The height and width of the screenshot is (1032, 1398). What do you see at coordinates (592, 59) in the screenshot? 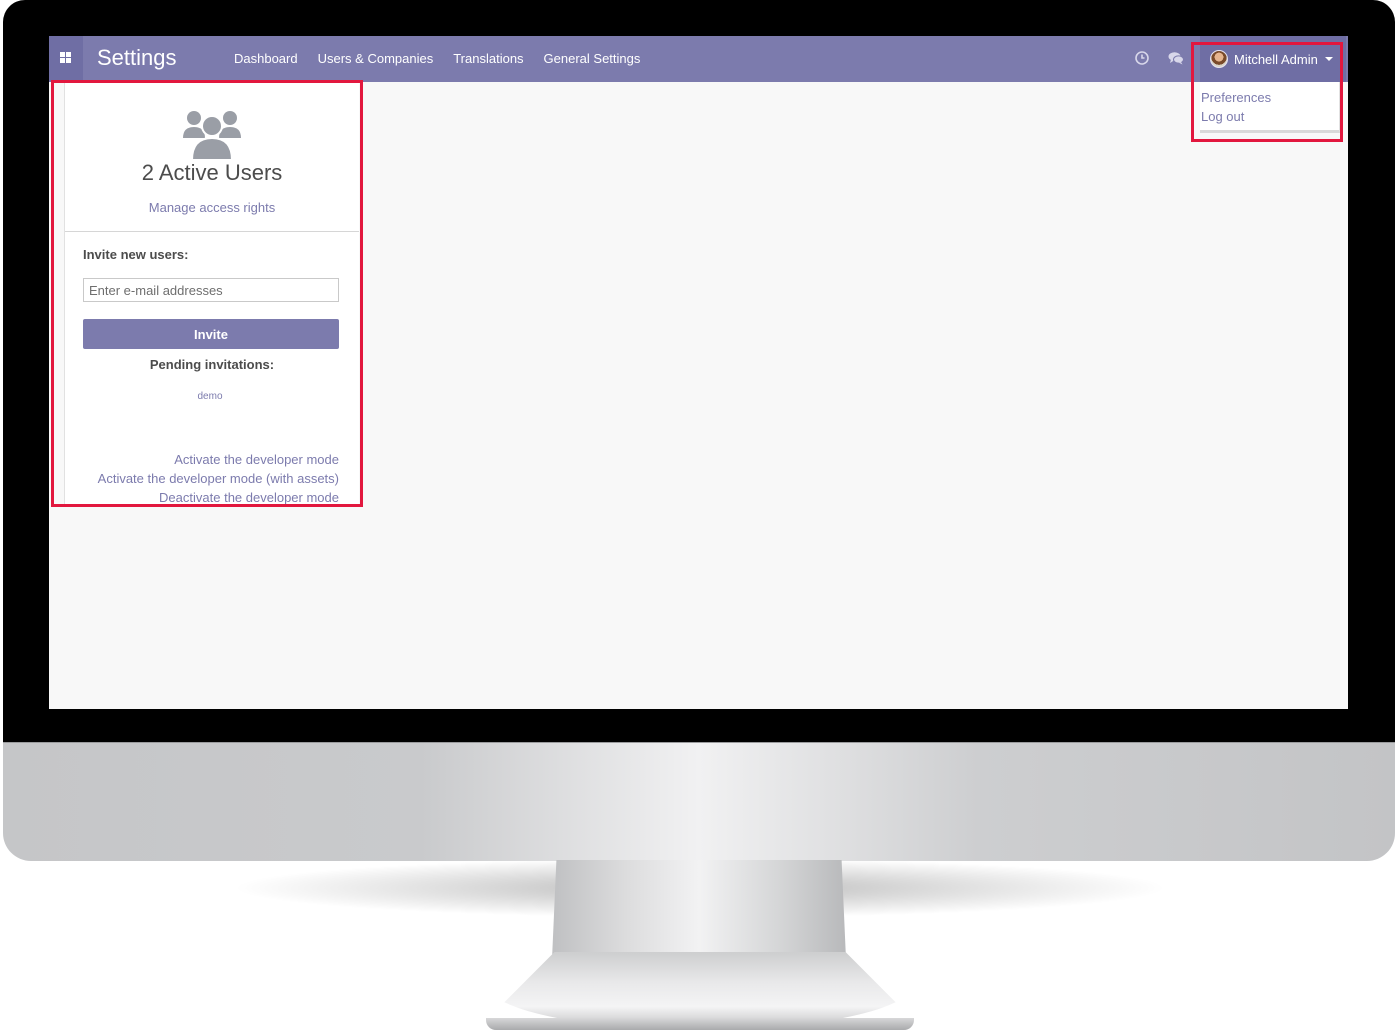
I see `menu-general-settings: General Settings` at bounding box center [592, 59].